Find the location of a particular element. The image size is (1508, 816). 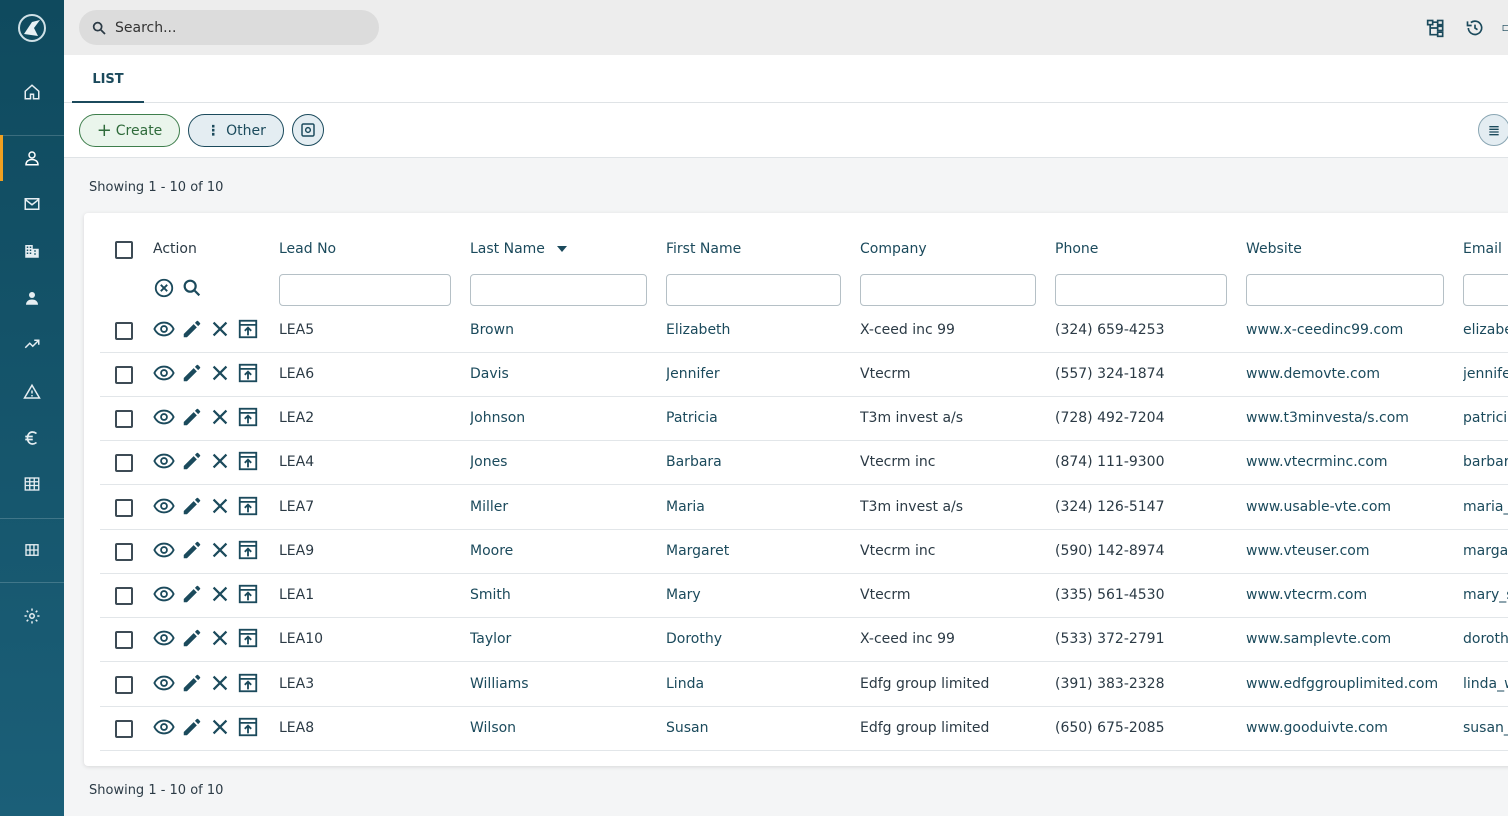

cell-first-name: Barbara is located at coordinates (756, 462).